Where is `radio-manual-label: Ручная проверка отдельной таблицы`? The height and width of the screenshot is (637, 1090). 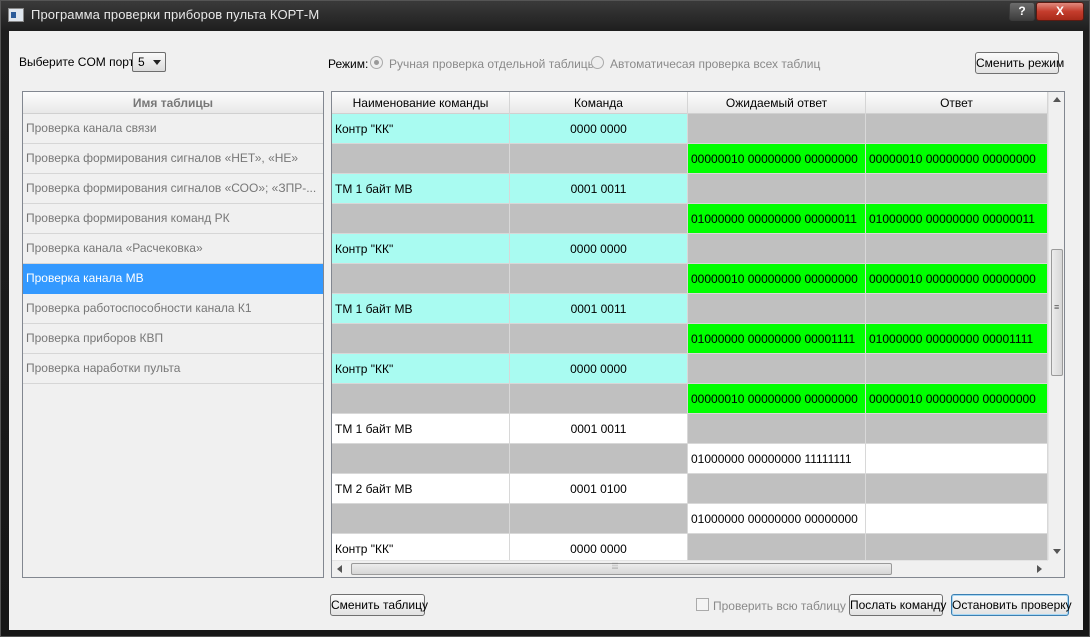 radio-manual-label: Ручная проверка отдельной таблицы is located at coordinates (492, 64).